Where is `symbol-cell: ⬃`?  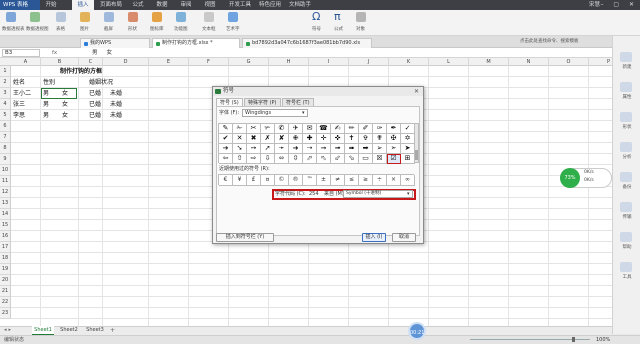
symbol-cell: ⬃ is located at coordinates (338, 159).